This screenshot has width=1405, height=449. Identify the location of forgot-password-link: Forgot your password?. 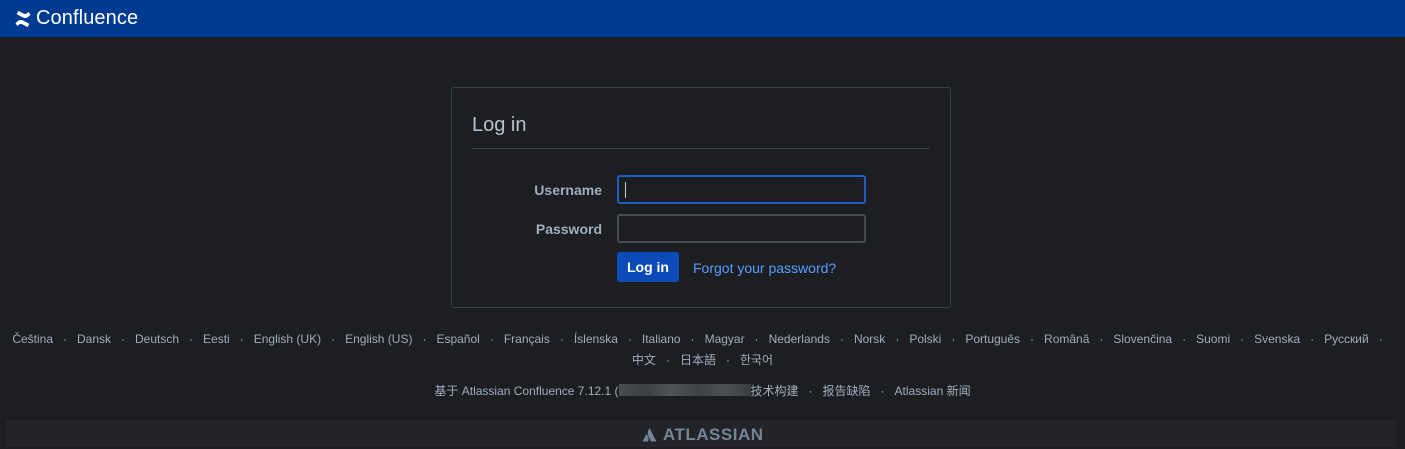
(764, 268).